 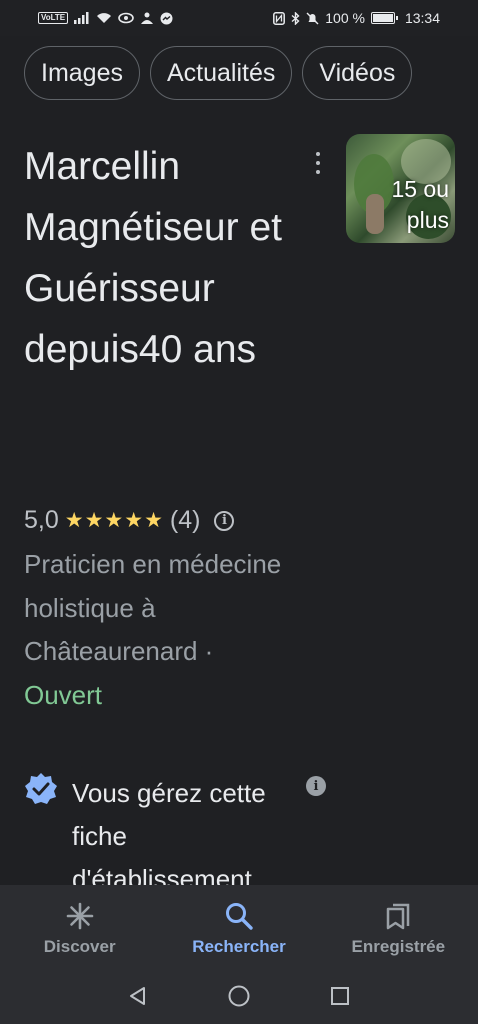 What do you see at coordinates (398, 946) in the screenshot?
I see `nav-saved-label: Enregistrée` at bounding box center [398, 946].